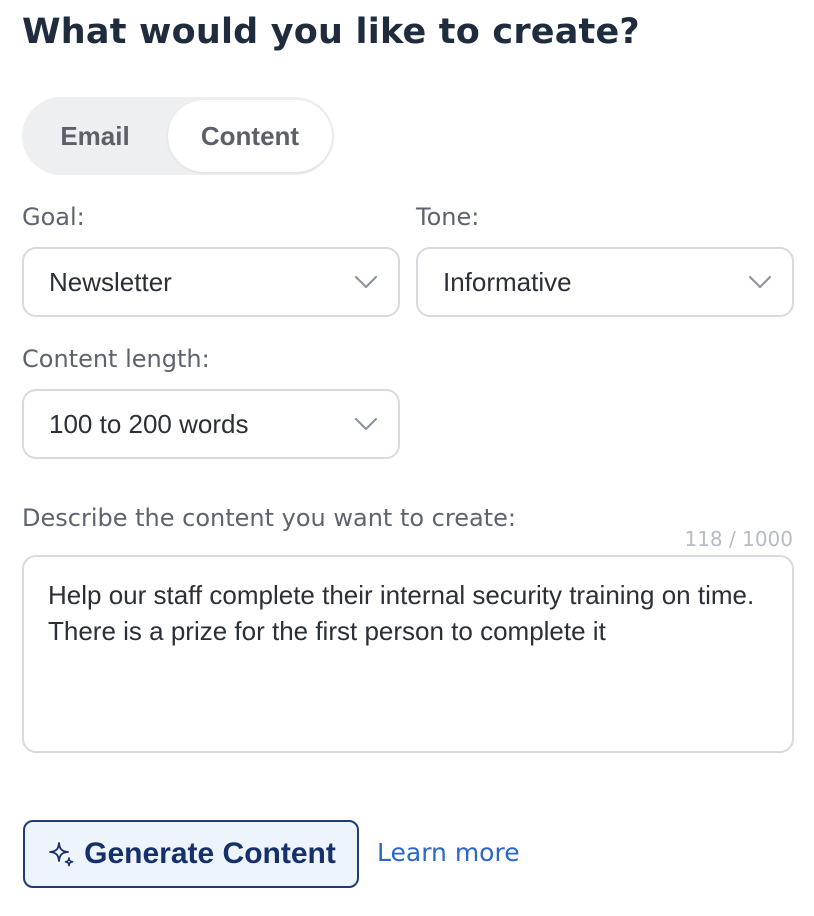  I want to click on learn-more-link: Learn more, so click(448, 852).